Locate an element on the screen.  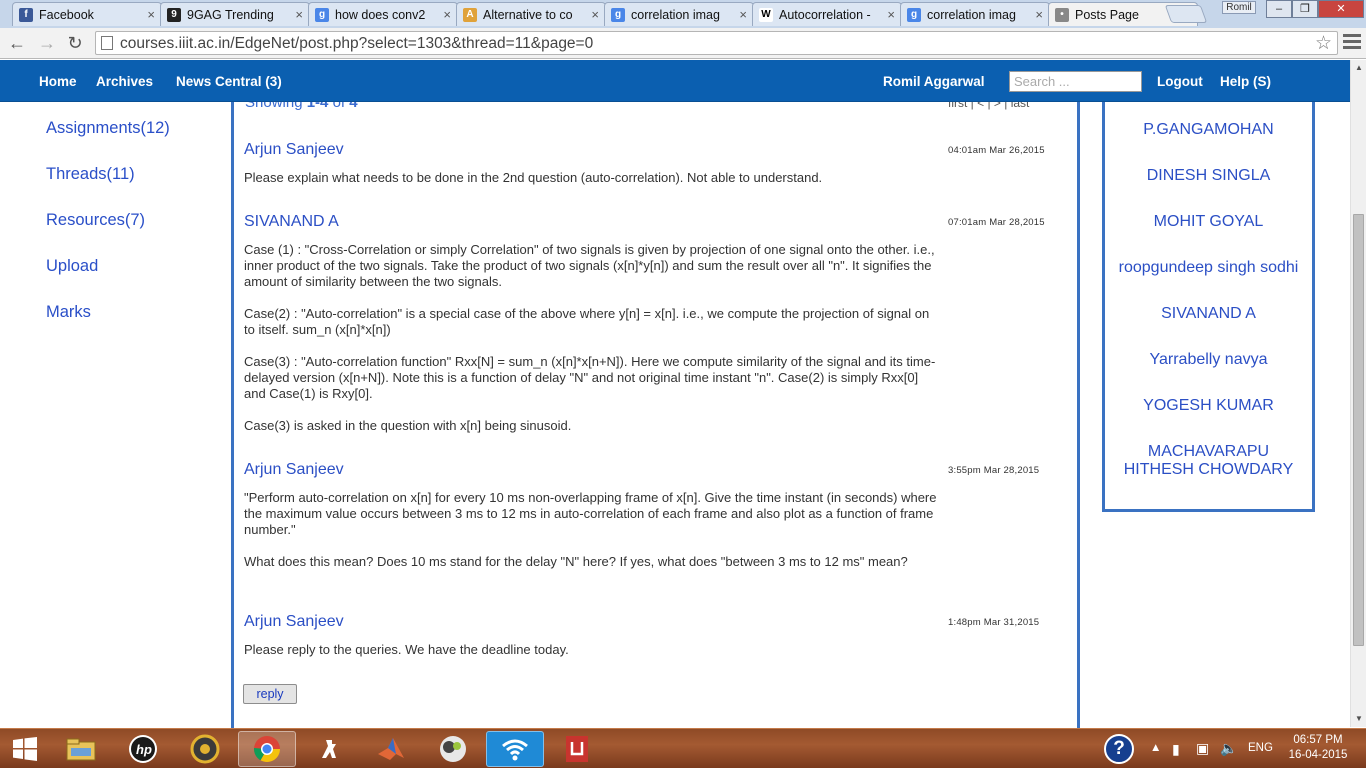
reload-button: ↻ is located at coordinates (75, 43).